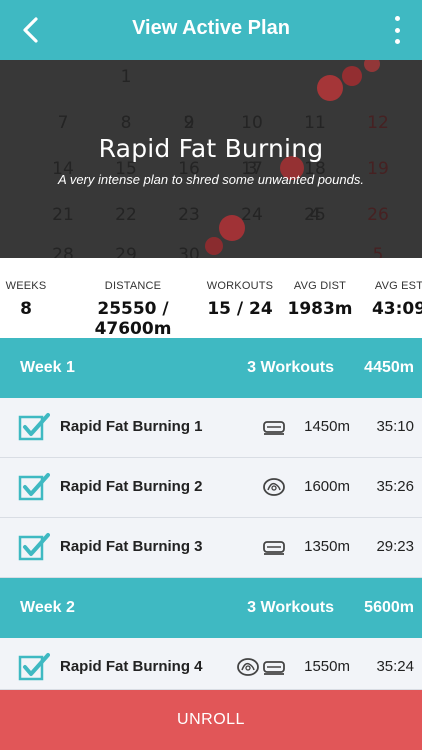  What do you see at coordinates (395, 426) in the screenshot?
I see `workout-time: 35:10` at bounding box center [395, 426].